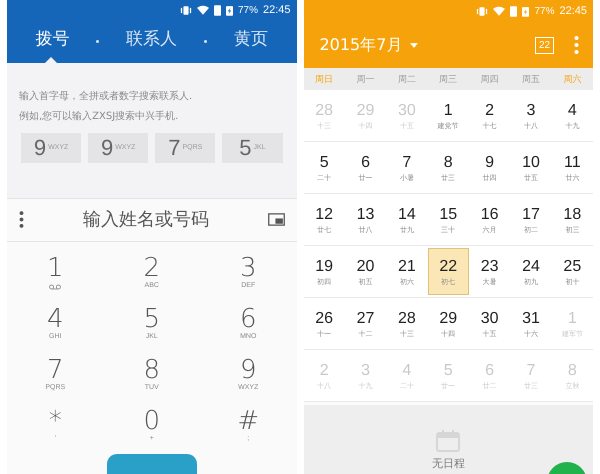  I want to click on menu-icon, so click(21, 219).